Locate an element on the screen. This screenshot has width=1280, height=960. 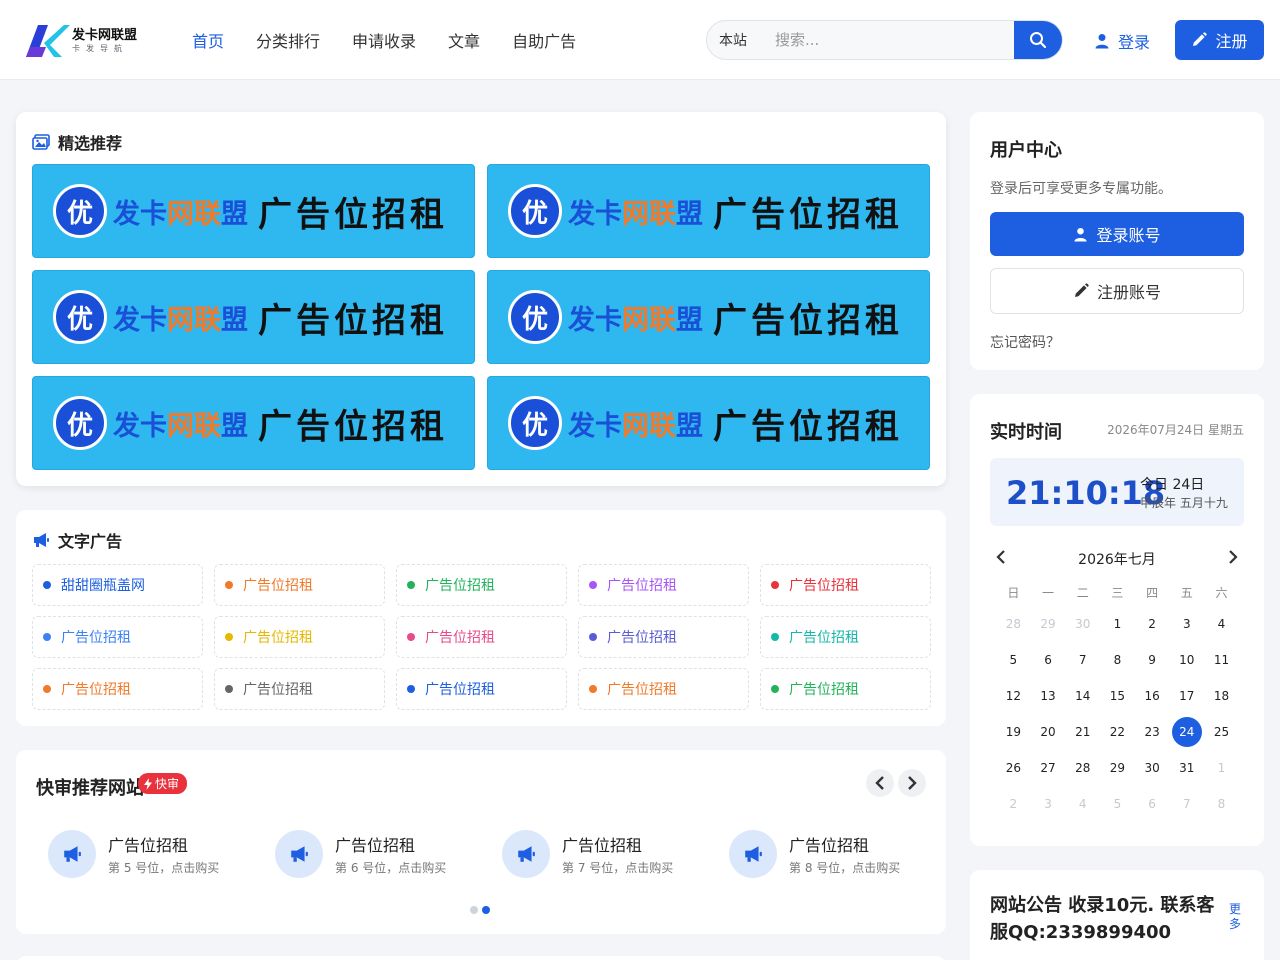
login-account-button: 登录账号 is located at coordinates (1117, 234).